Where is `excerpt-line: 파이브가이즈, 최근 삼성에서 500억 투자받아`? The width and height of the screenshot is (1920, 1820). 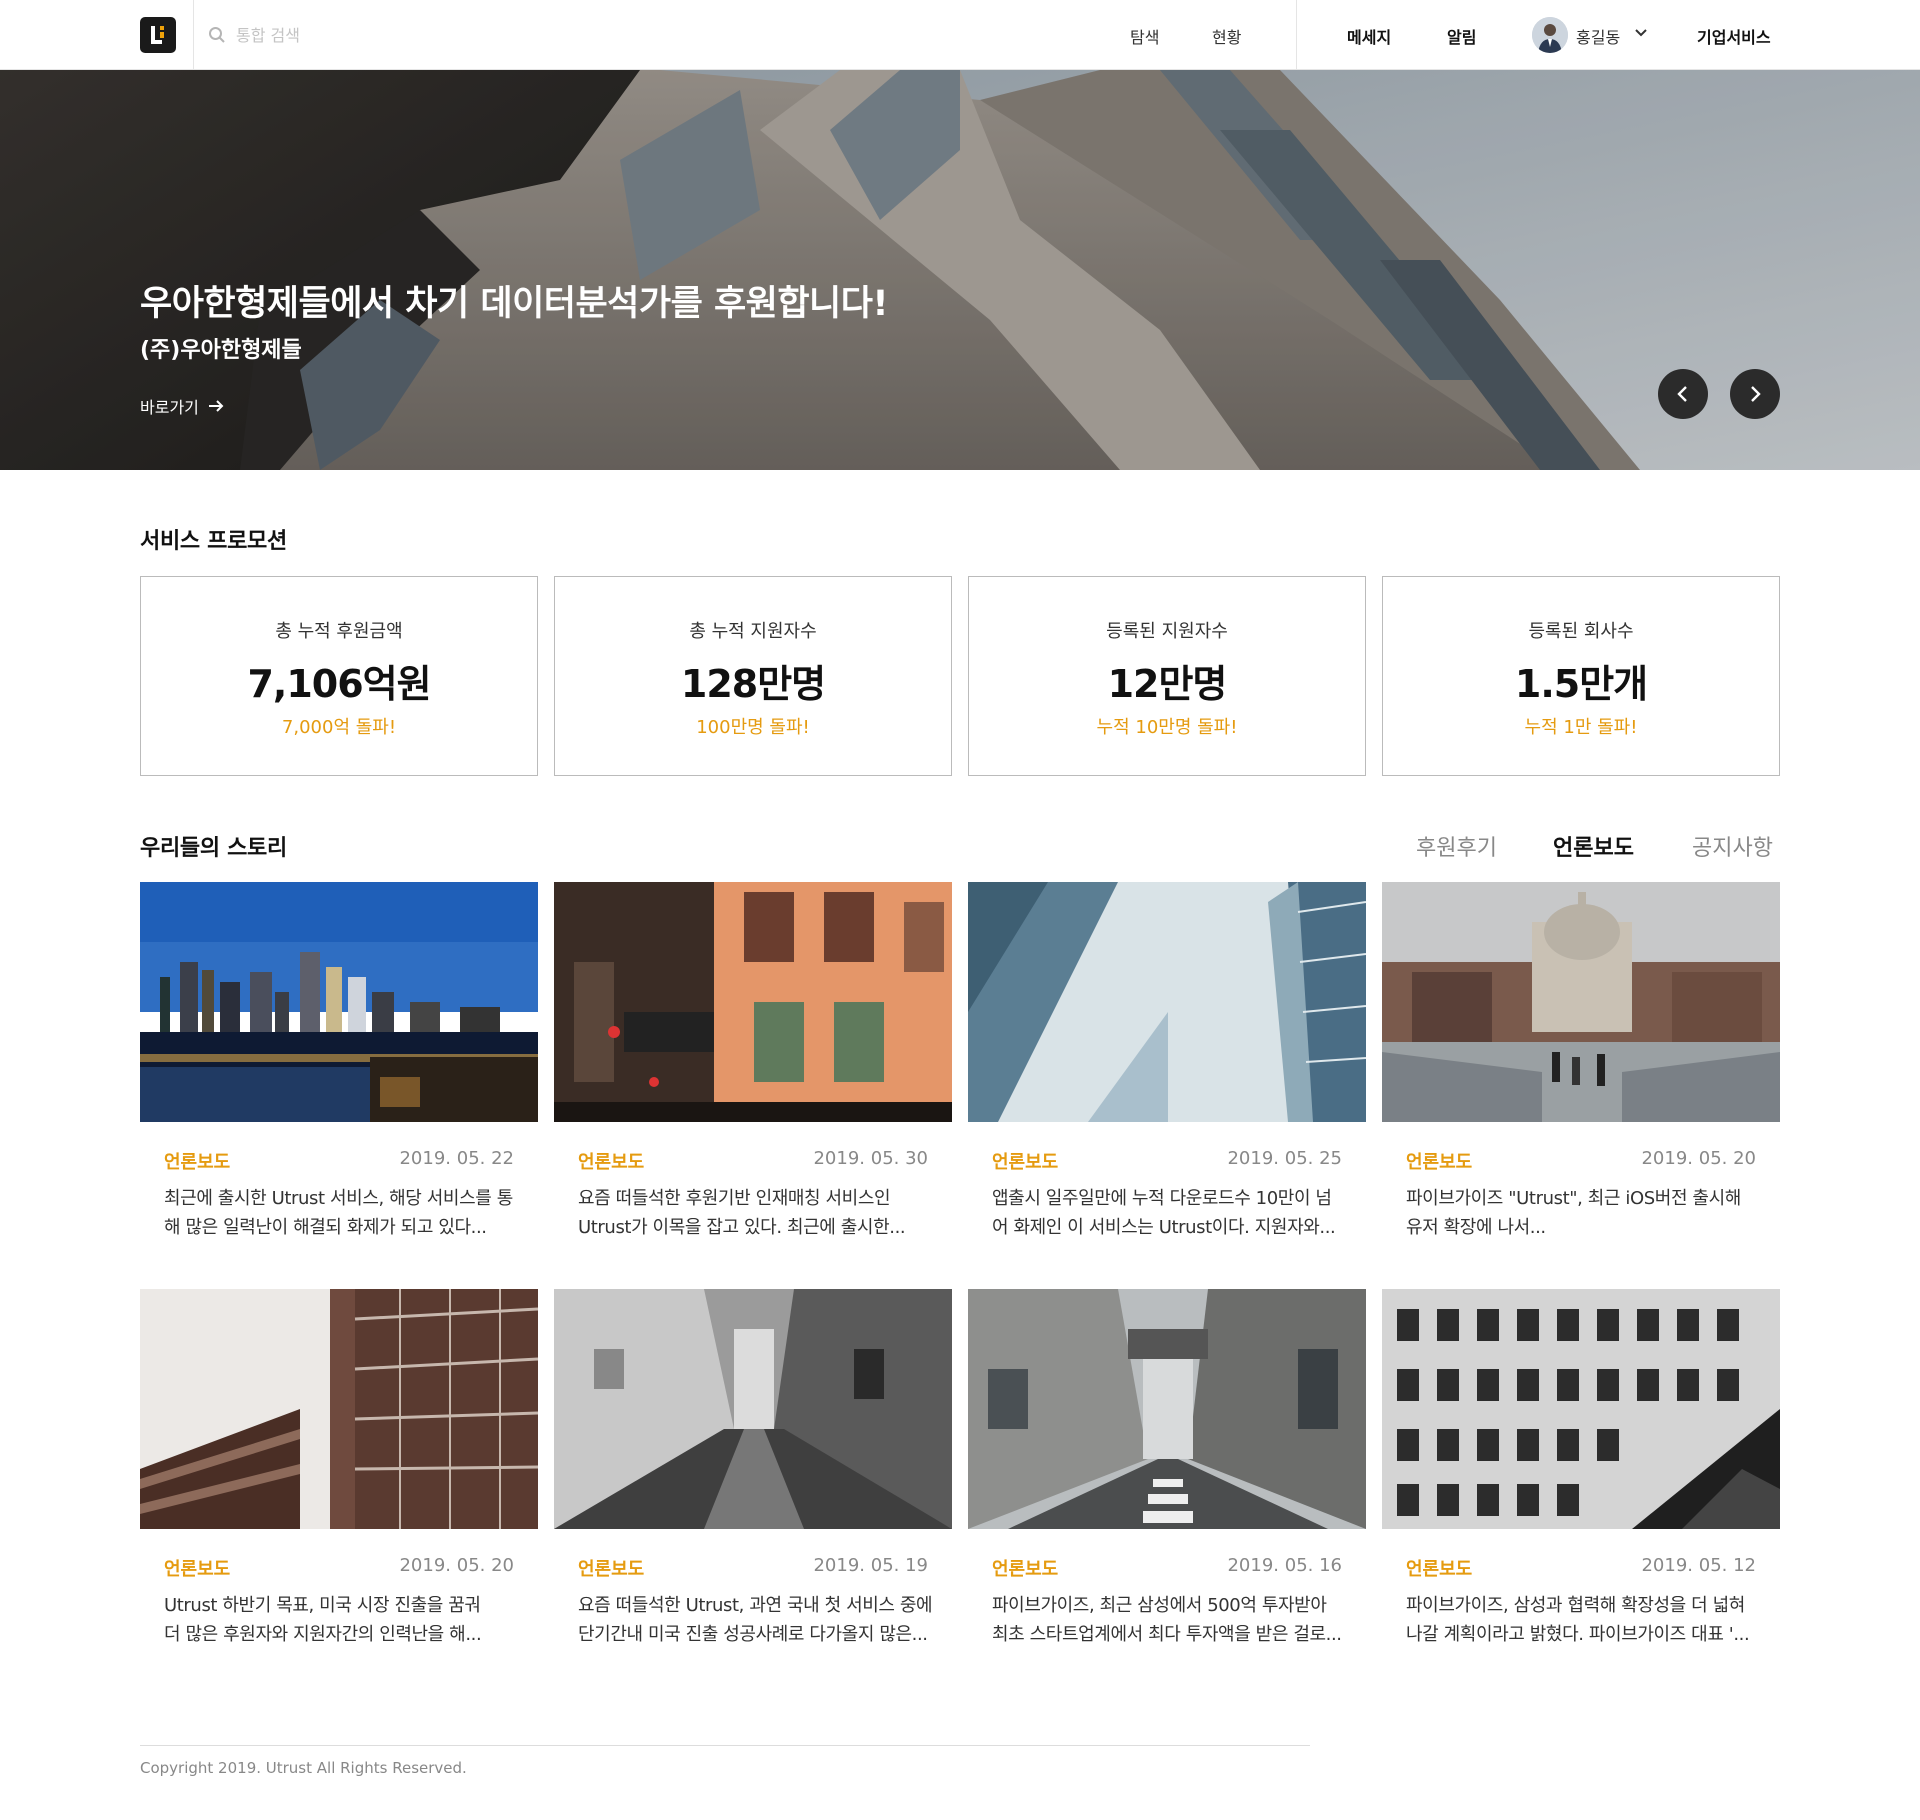 excerpt-line: 파이브가이즈, 최근 삼성에서 500억 투자받아 is located at coordinates (1159, 1605).